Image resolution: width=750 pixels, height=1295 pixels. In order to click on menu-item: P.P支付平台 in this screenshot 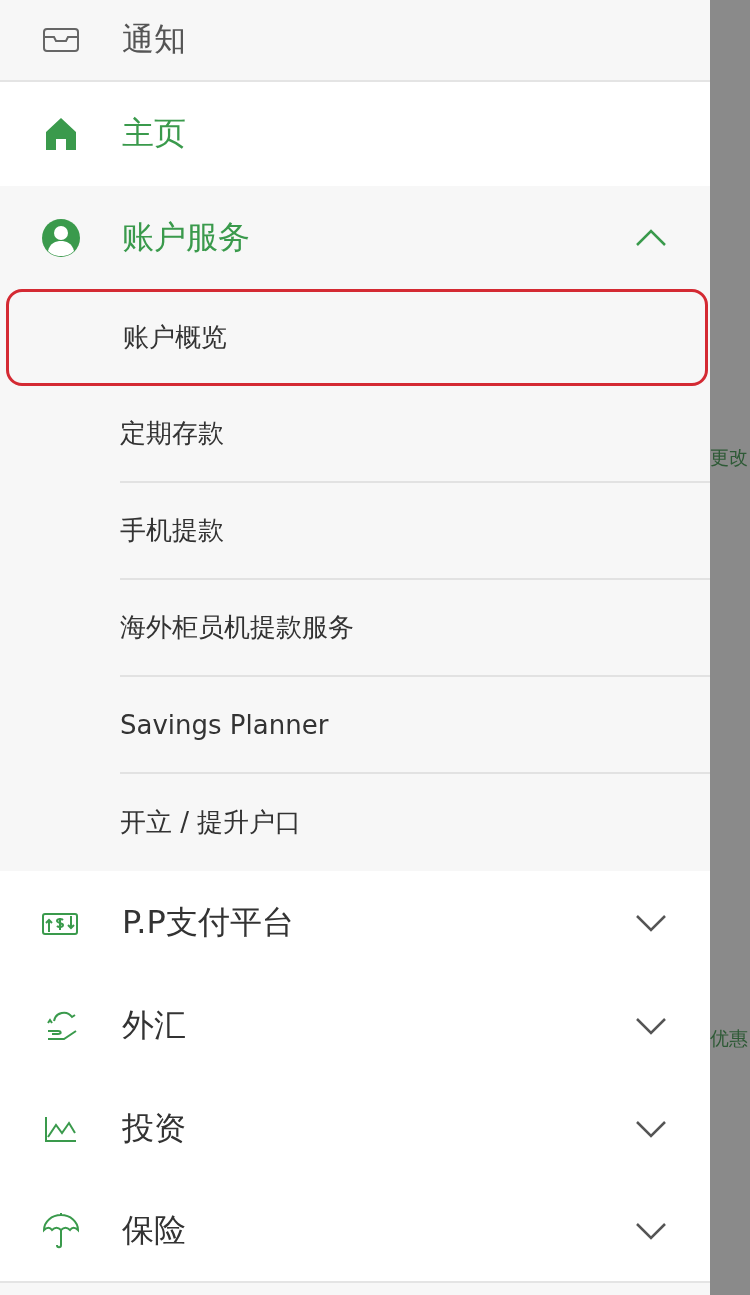, I will do `click(355, 922)`.